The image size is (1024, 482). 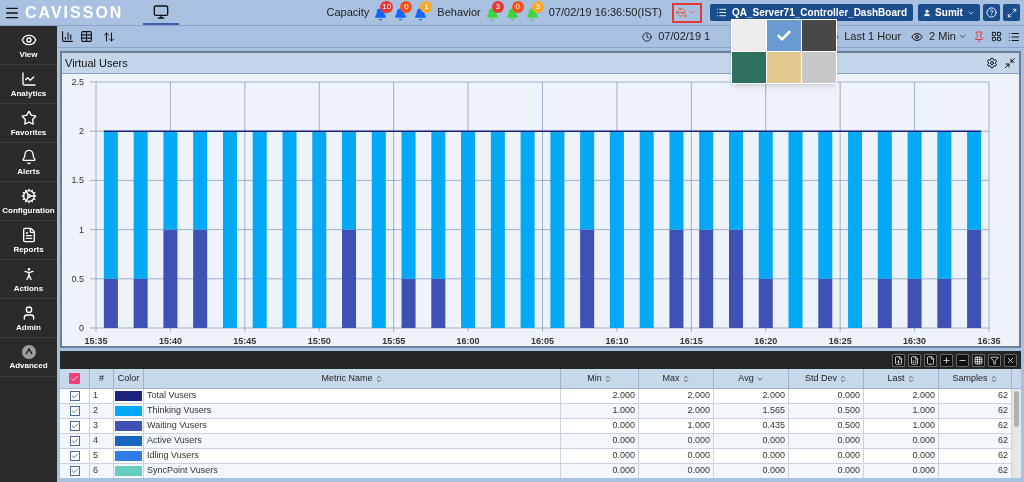 I want to click on sidebar-item: Favorites, so click(x=28, y=123).